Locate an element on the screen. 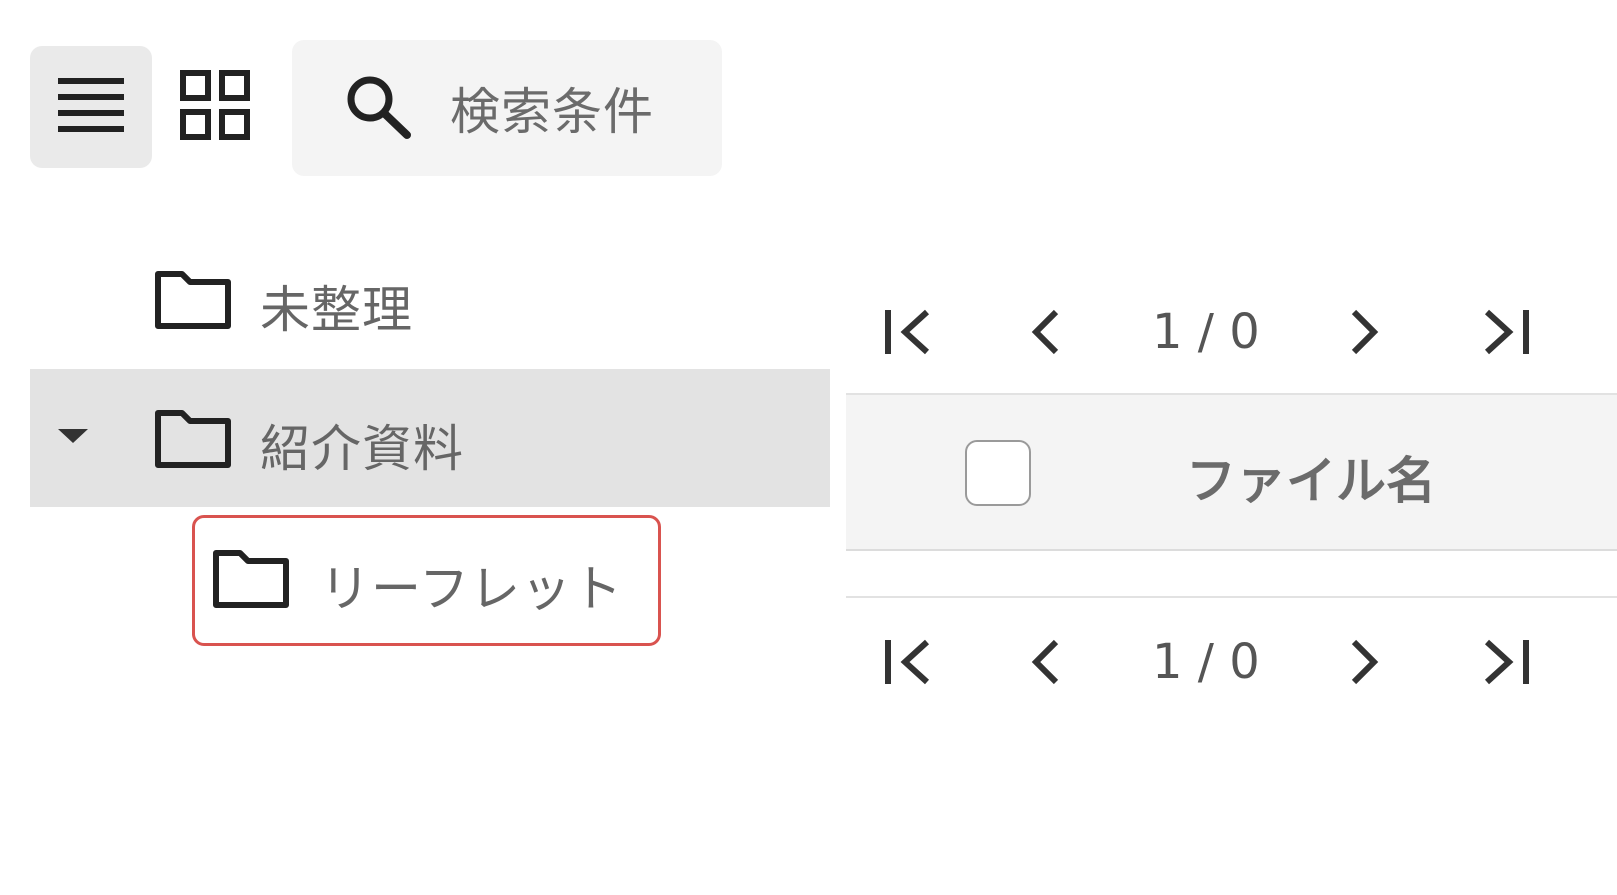 The width and height of the screenshot is (1617, 895). list-view-button is located at coordinates (91, 107).